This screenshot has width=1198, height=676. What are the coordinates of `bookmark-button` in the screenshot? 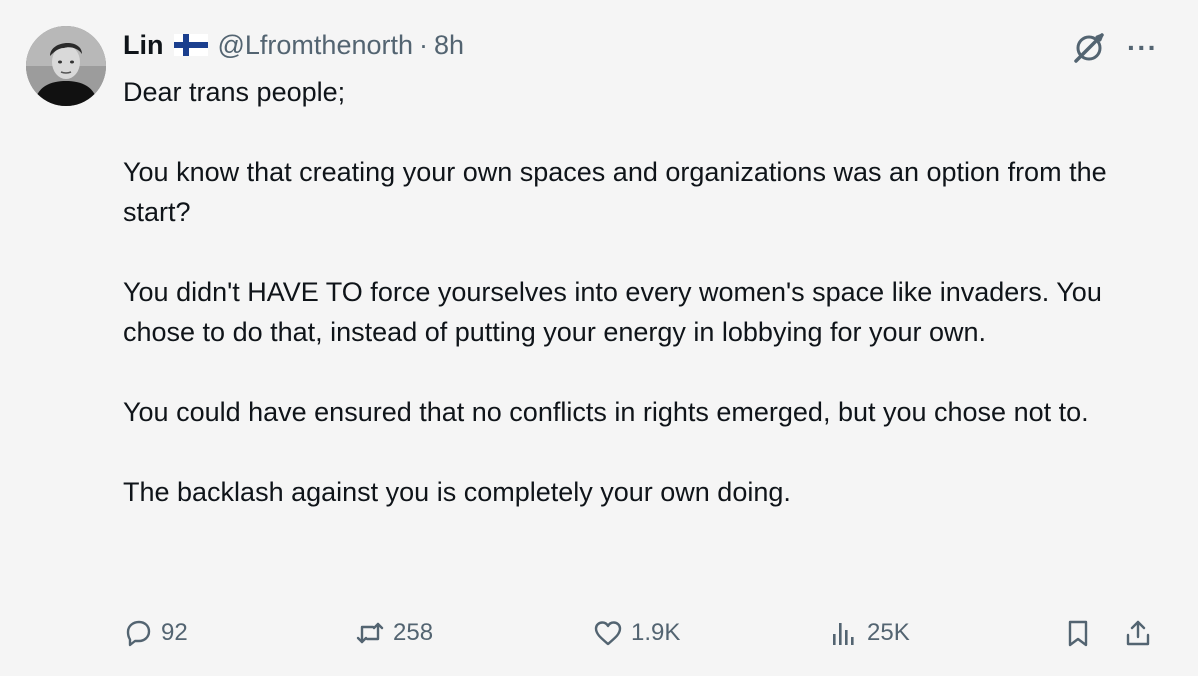 It's located at (1078, 633).